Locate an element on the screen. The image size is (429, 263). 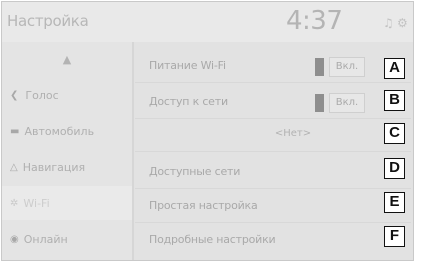
connected-network-row: <Нет> is located at coordinates (273, 135).